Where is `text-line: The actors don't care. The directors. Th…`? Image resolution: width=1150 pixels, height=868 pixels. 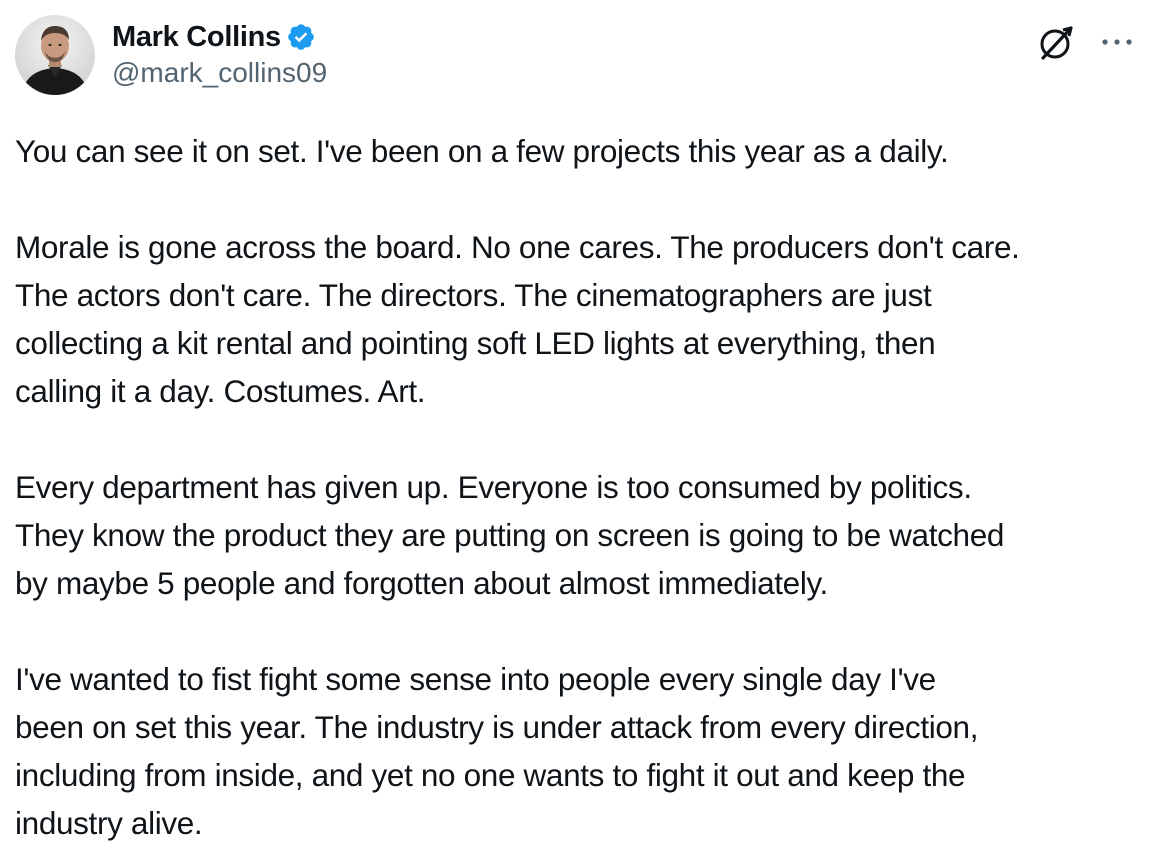
text-line: The actors don't care. The directors. Th… is located at coordinates (473, 295).